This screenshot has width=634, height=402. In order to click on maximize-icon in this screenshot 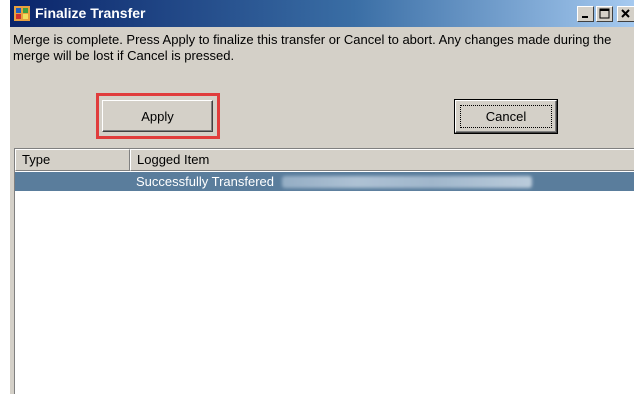, I will do `click(604, 13)`.